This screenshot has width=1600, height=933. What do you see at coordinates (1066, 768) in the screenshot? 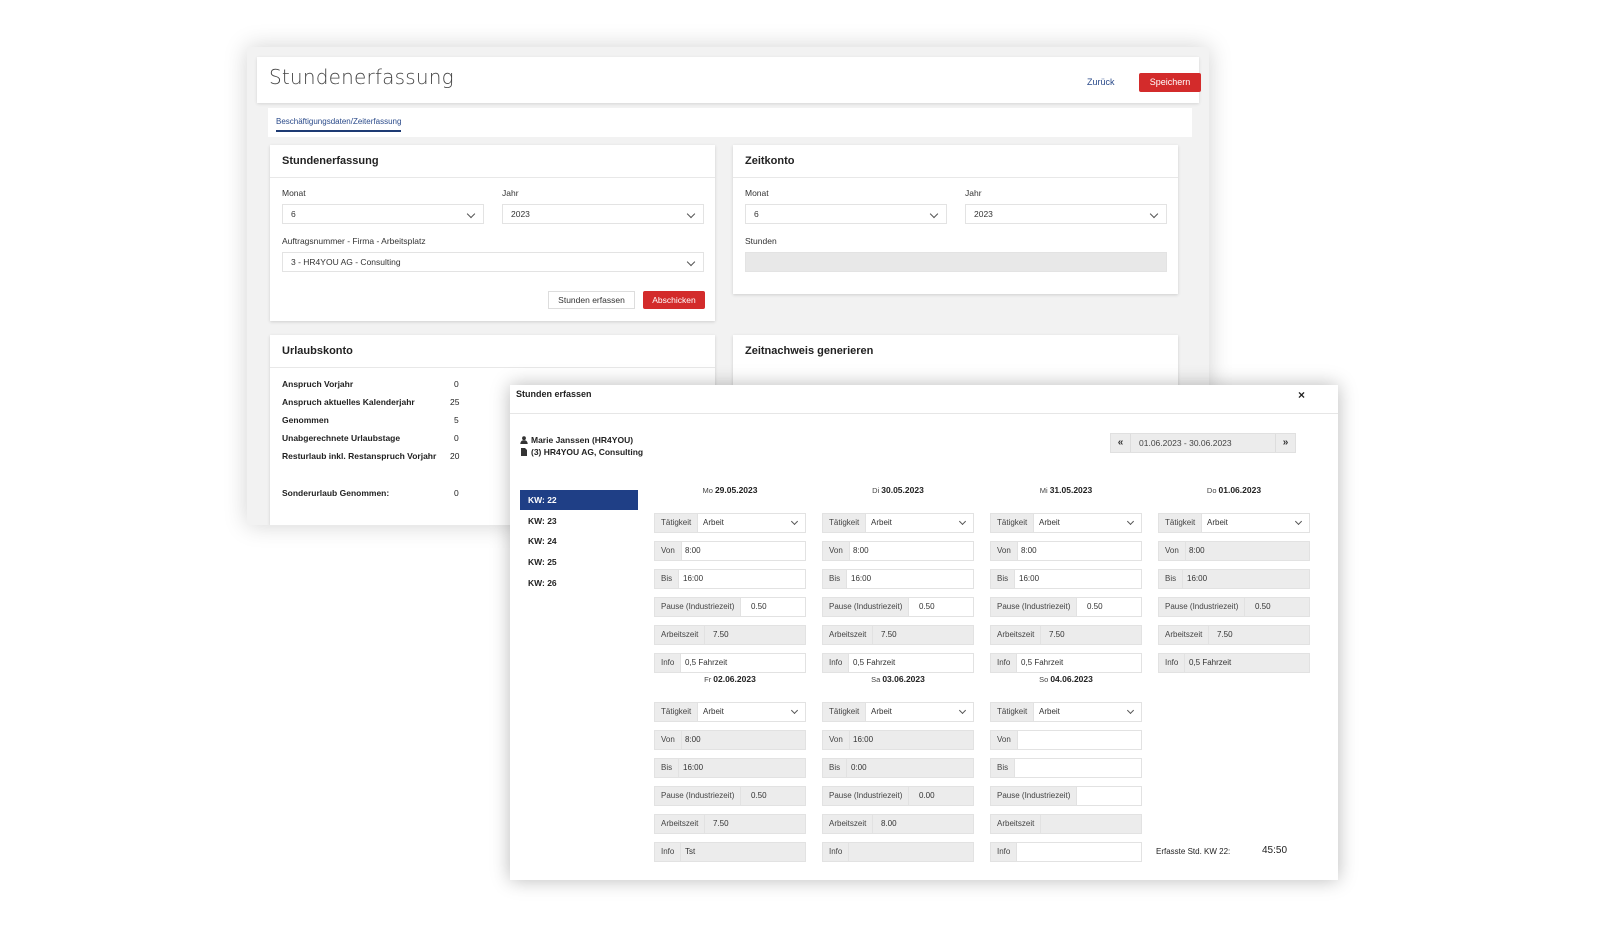
I see `bis-field: Bis` at bounding box center [1066, 768].